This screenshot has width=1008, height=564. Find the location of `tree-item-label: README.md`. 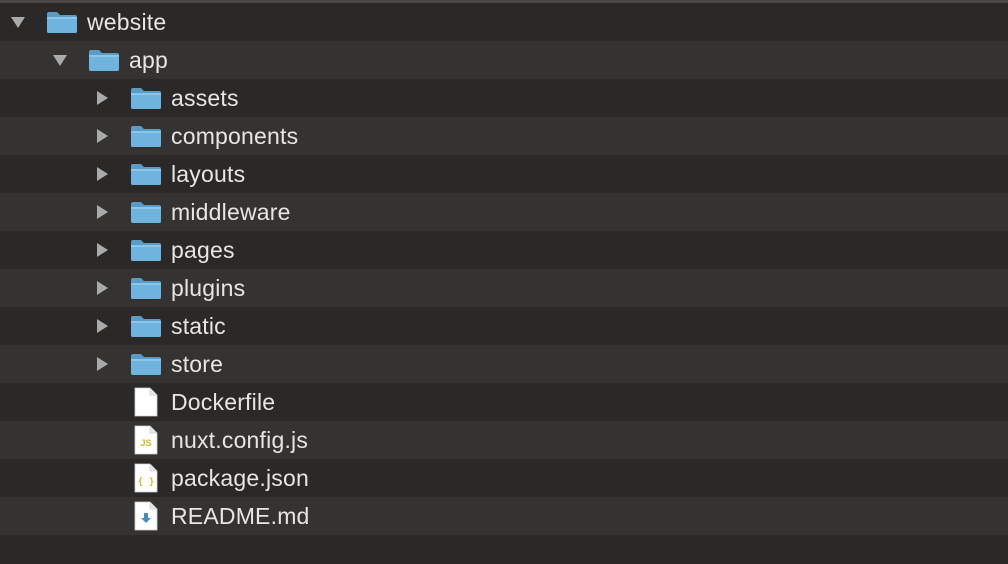

tree-item-label: README.md is located at coordinates (240, 516).